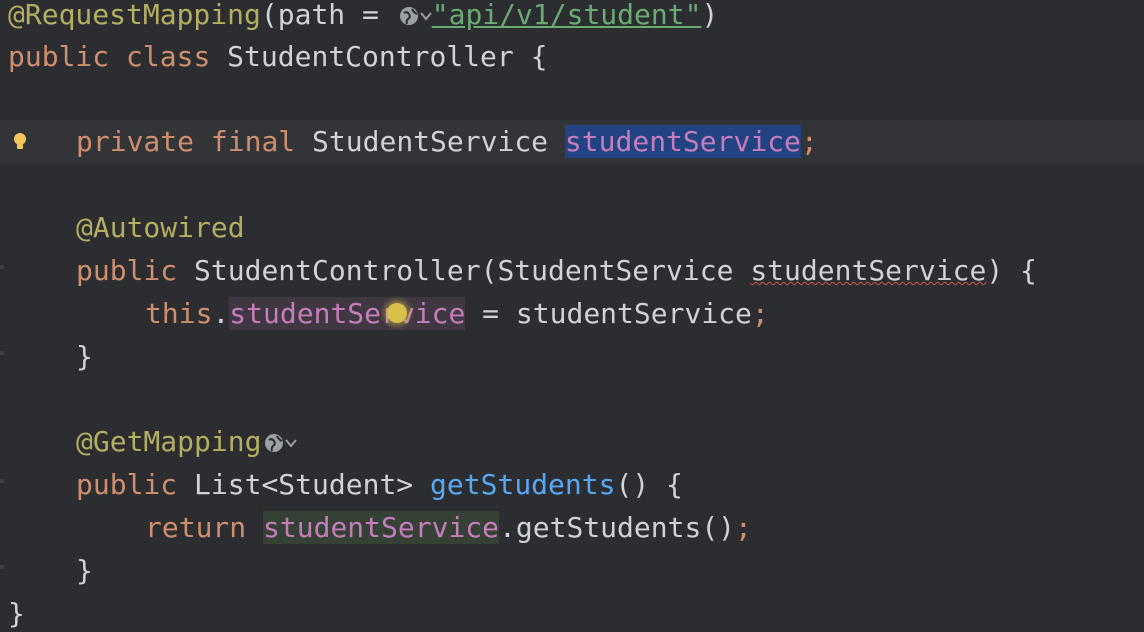 The width and height of the screenshot is (1144, 632). Describe the element at coordinates (397, 313) in the screenshot. I see `mouse-cursor-icon` at that location.